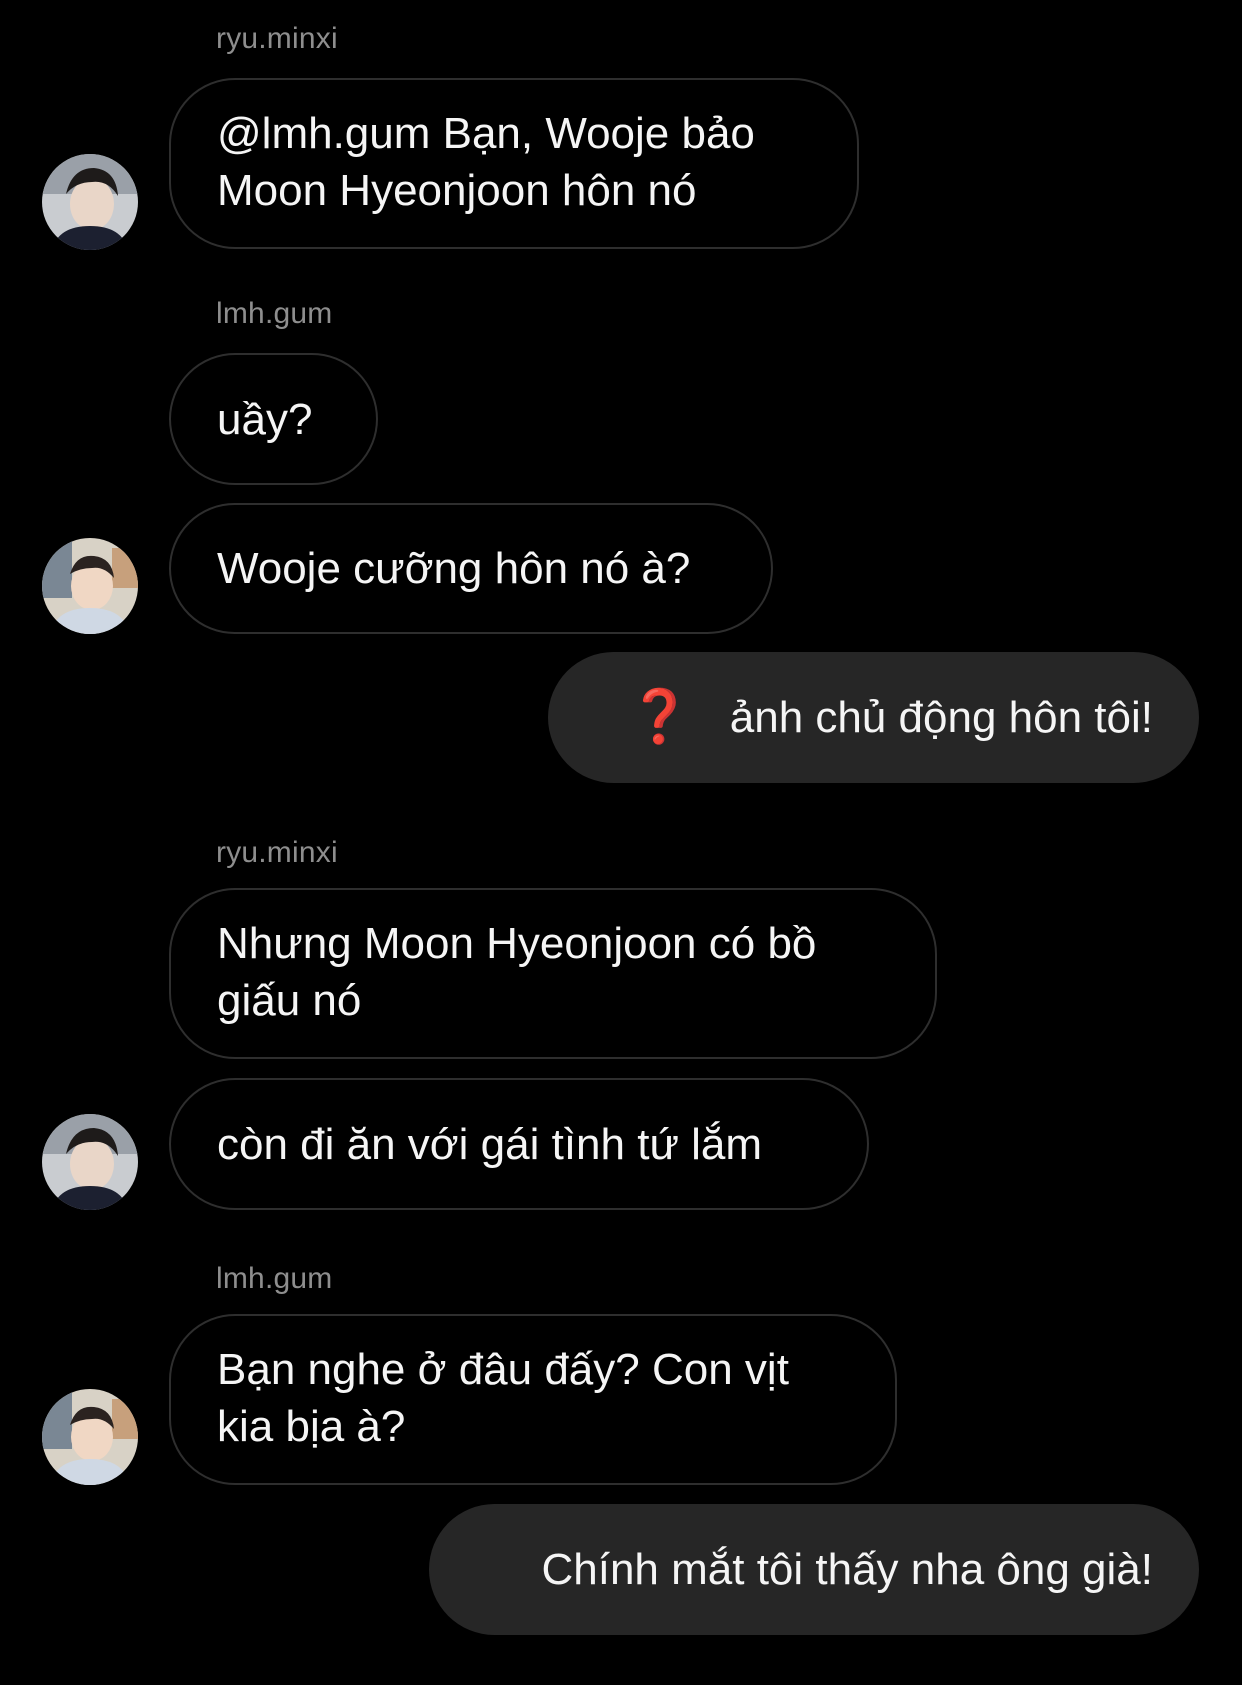  I want to click on message-bubble-incoming: uầy?, so click(273, 419).